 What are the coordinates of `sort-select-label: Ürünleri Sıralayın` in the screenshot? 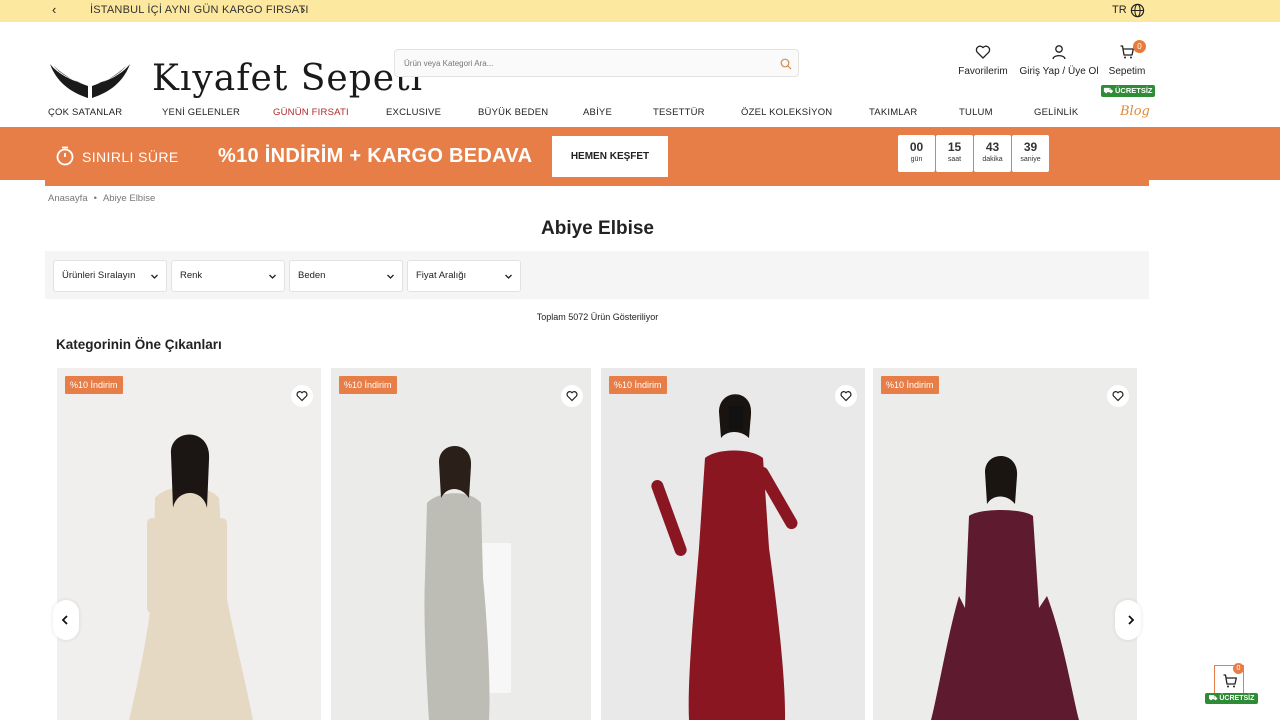 It's located at (99, 275).